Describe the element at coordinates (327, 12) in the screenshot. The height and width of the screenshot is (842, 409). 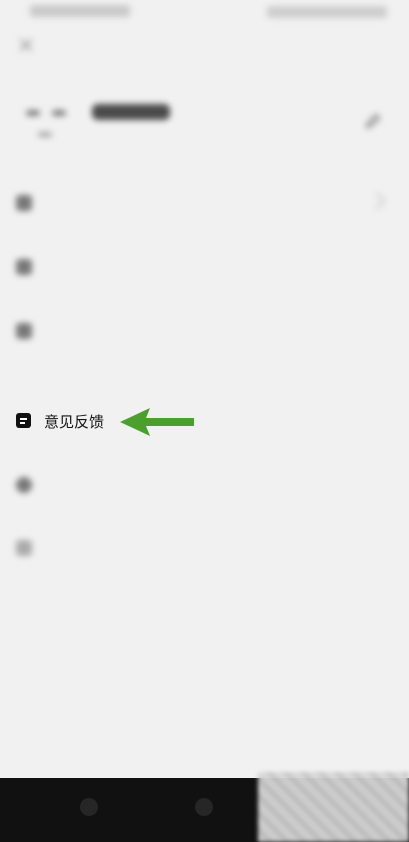
I see `status-bar-icons` at that location.